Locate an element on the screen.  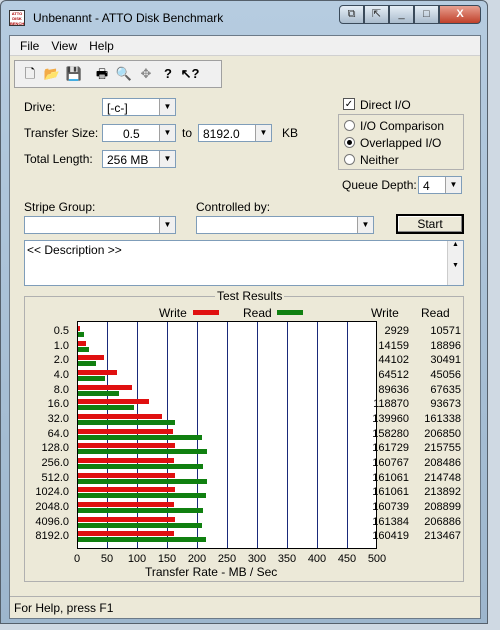
x-tick-label: 50 is located at coordinates (107, 559).